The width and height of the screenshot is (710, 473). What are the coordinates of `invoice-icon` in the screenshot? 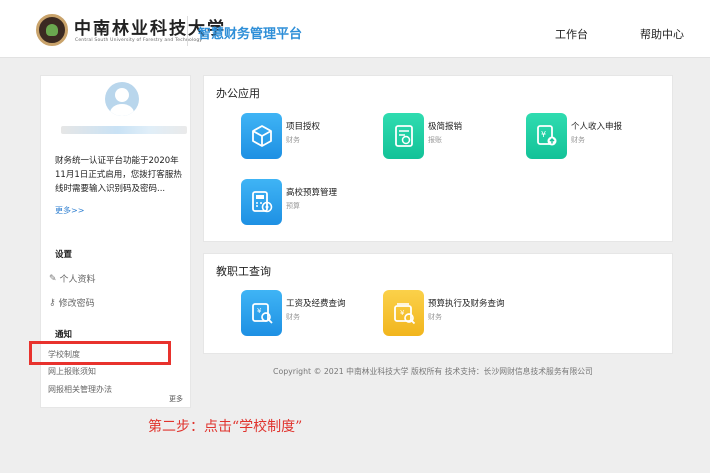 It's located at (403, 136).